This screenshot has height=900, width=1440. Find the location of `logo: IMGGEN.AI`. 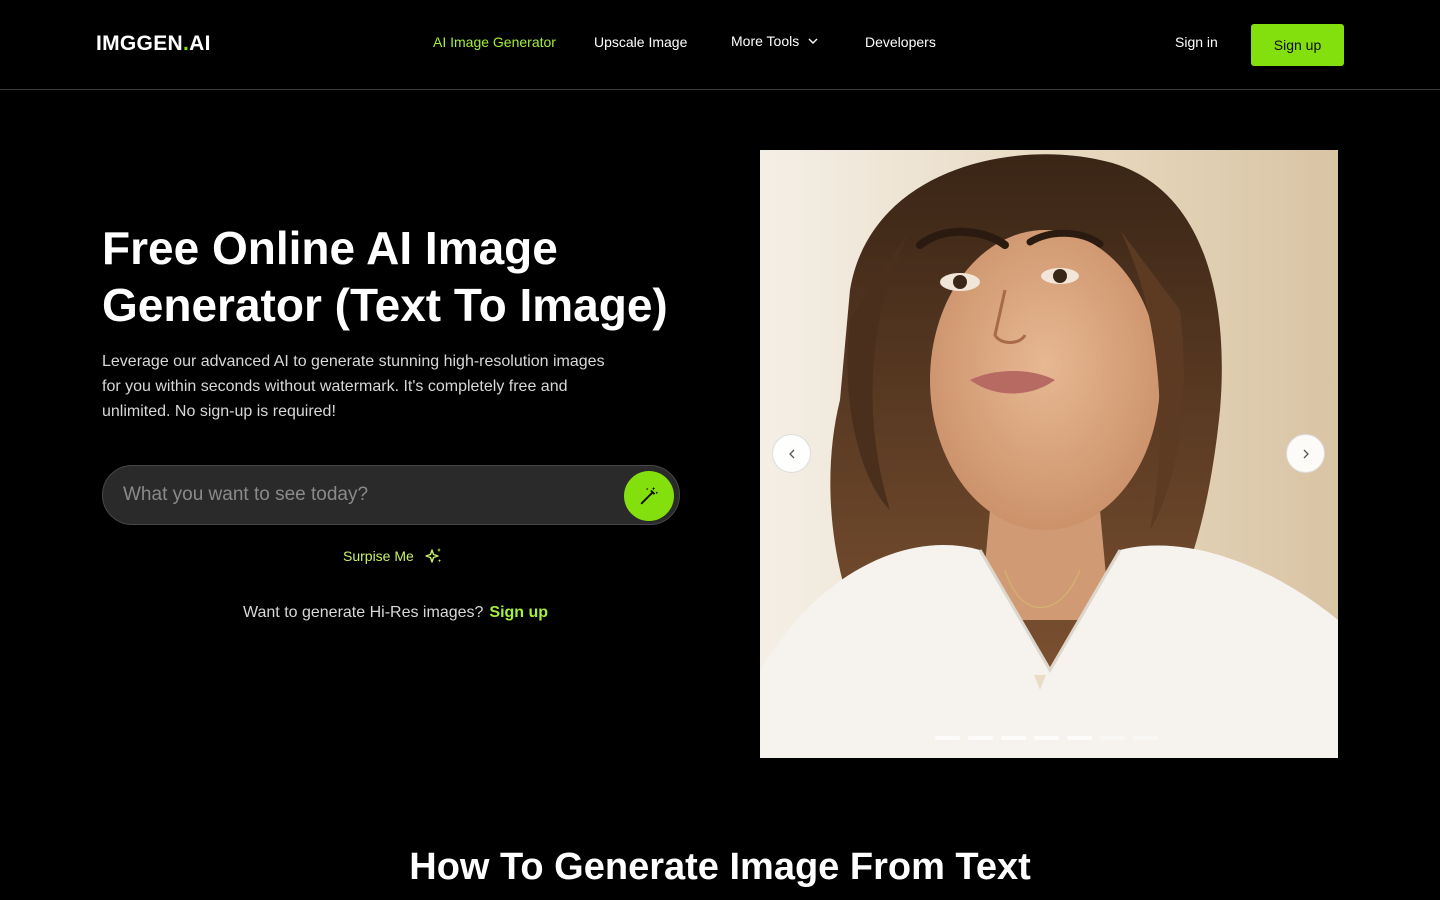

logo: IMGGEN.AI is located at coordinates (153, 44).